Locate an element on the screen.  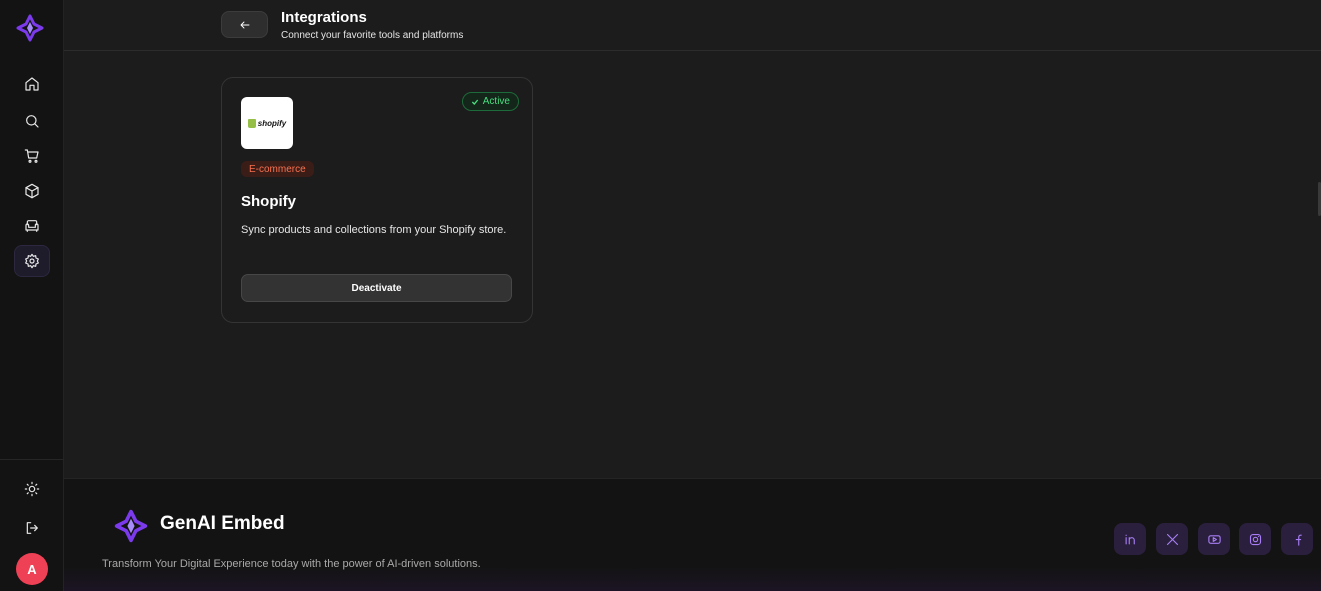
settings-icon is located at coordinates (32, 261).